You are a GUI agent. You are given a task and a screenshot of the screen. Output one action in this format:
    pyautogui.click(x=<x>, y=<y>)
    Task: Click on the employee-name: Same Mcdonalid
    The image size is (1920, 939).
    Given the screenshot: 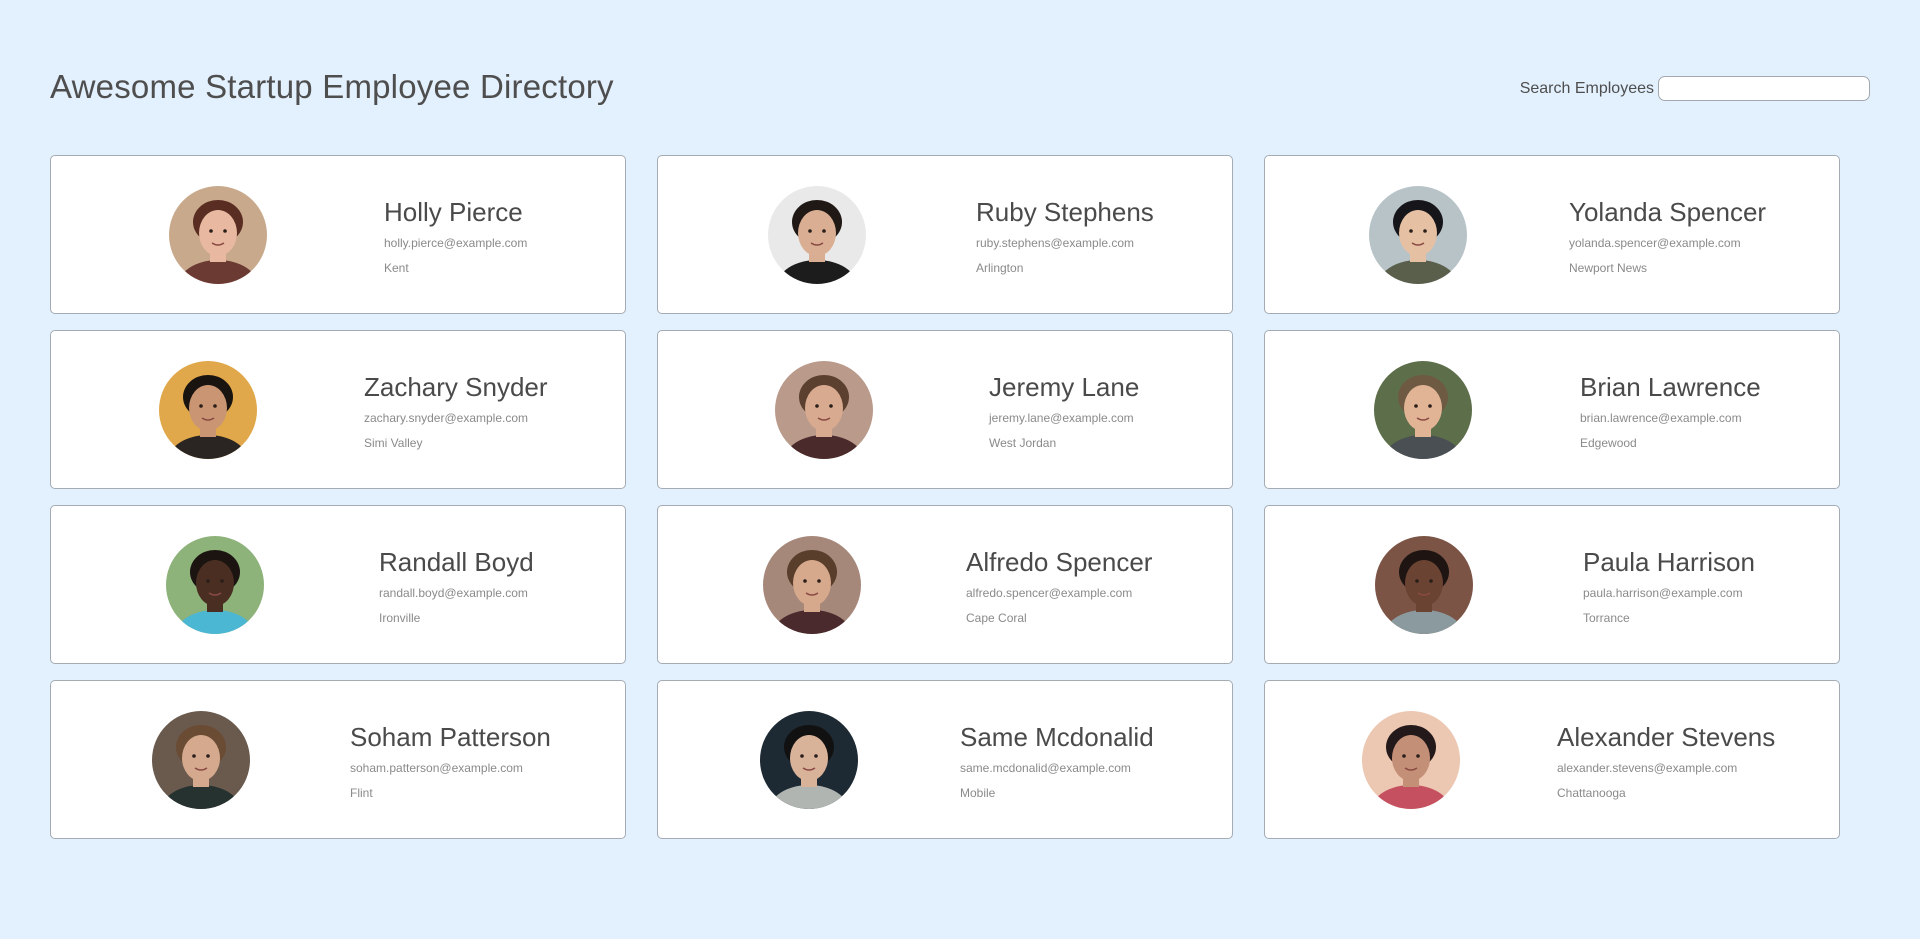 What is the action you would take?
    pyautogui.click(x=1057, y=737)
    